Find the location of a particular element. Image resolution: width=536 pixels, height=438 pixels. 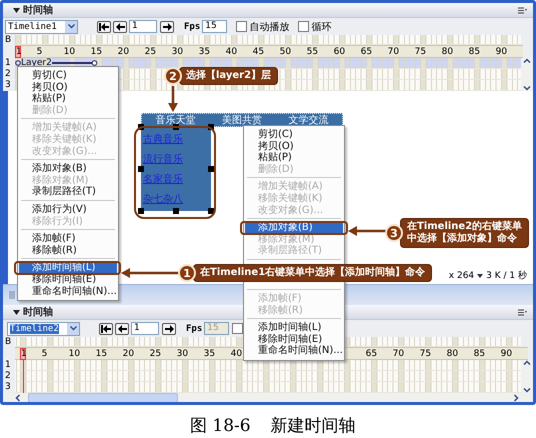

frame-number: 55 is located at coordinates (313, 51).